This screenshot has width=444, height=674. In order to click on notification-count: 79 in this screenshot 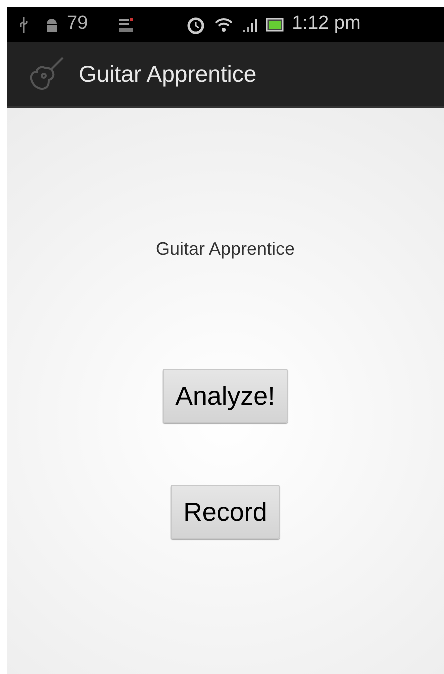, I will do `click(77, 24)`.